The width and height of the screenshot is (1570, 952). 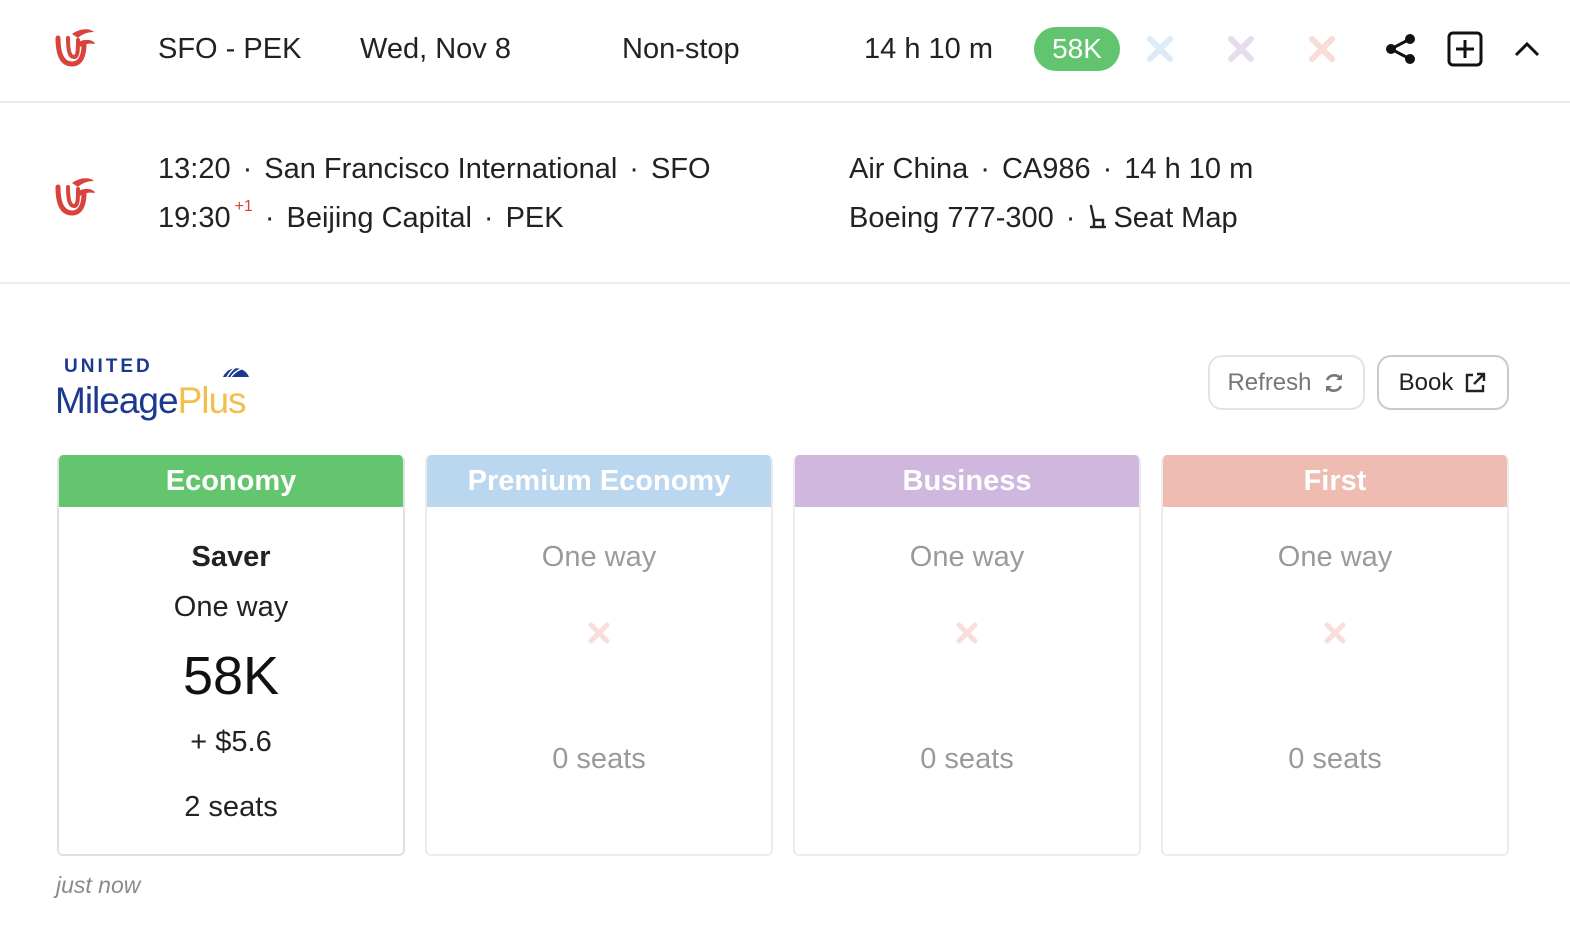 What do you see at coordinates (1160, 49) in the screenshot?
I see `premium-unavailable-icon` at bounding box center [1160, 49].